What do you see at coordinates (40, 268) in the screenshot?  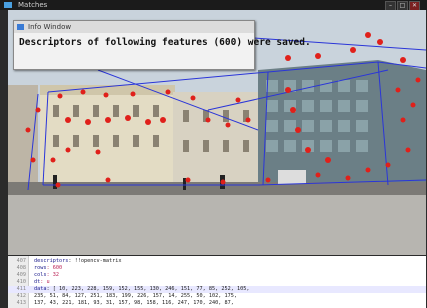 I see `code-key: rows` at bounding box center [40, 268].